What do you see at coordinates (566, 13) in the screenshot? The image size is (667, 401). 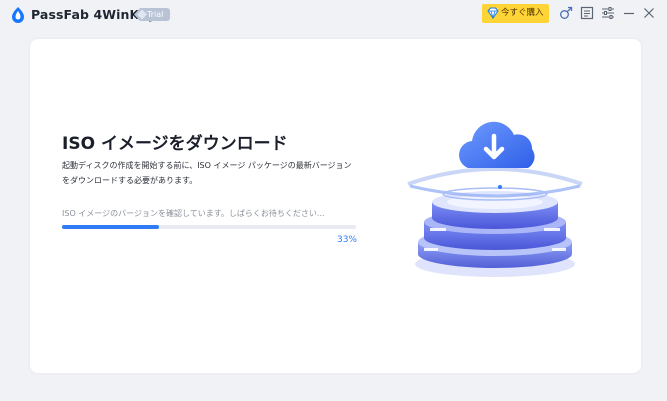 I see `male-icon` at bounding box center [566, 13].